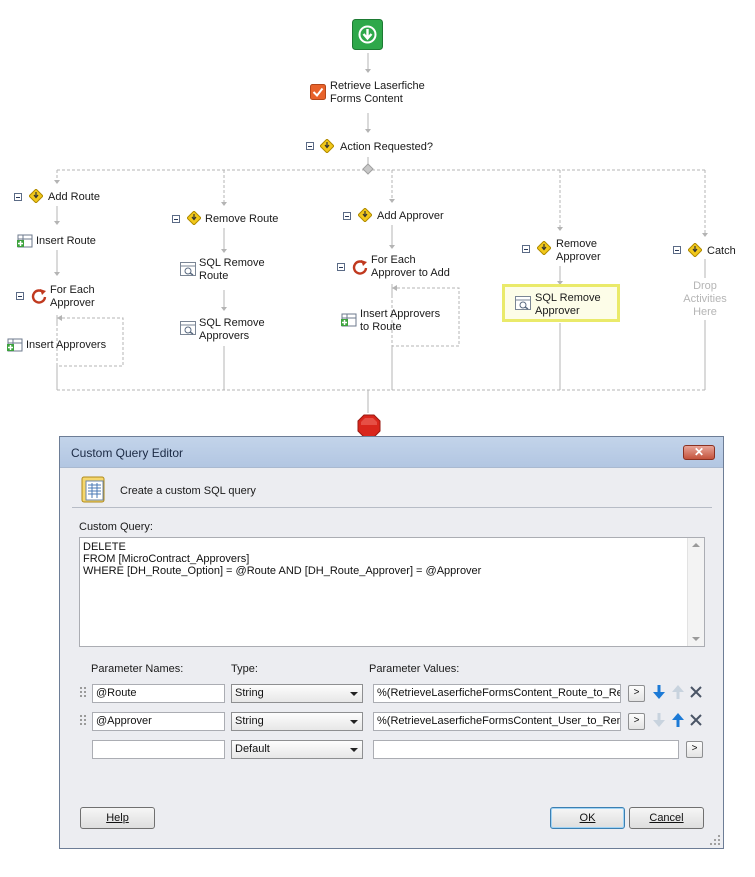  I want to click on ok-button: OK, so click(587, 818).